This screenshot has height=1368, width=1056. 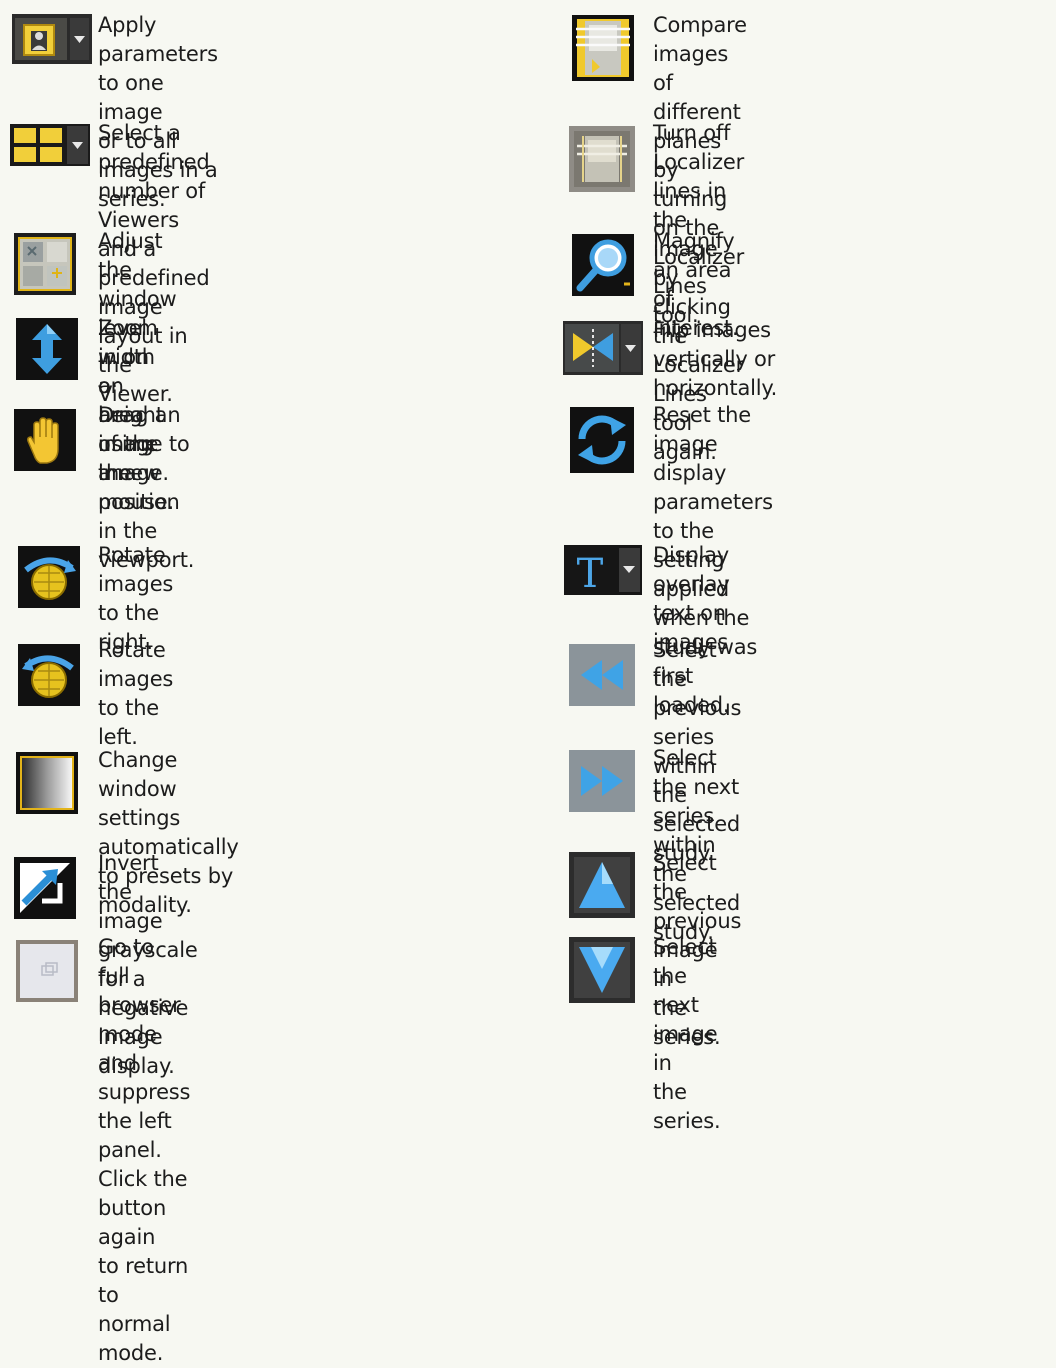 What do you see at coordinates (47, 971) in the screenshot?
I see `full-browser-mode-icon` at bounding box center [47, 971].